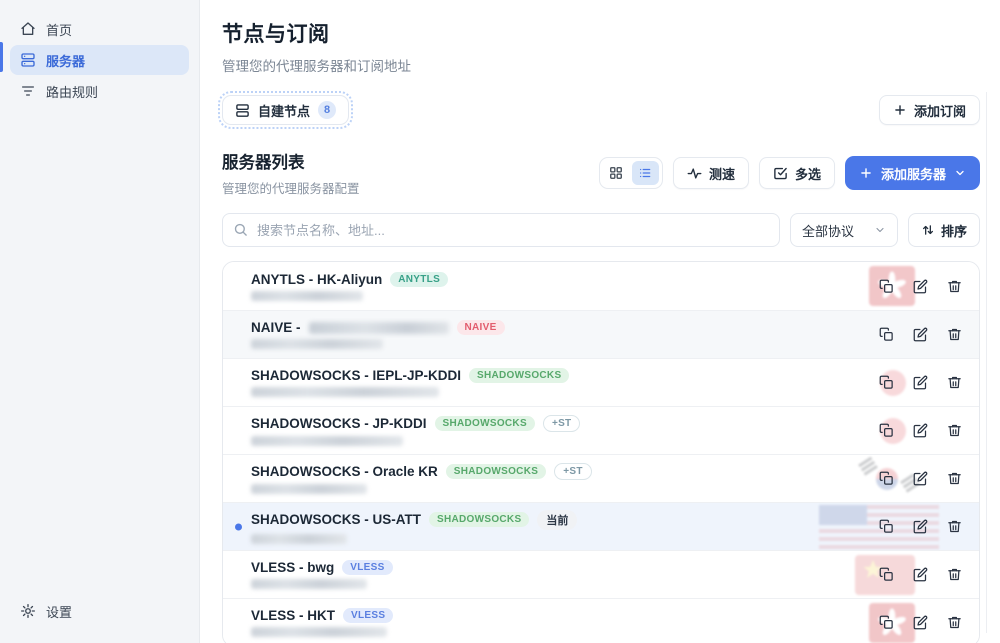  What do you see at coordinates (285, 110) in the screenshot?
I see `tab-self-built-nodes: 自建节点 8` at bounding box center [285, 110].